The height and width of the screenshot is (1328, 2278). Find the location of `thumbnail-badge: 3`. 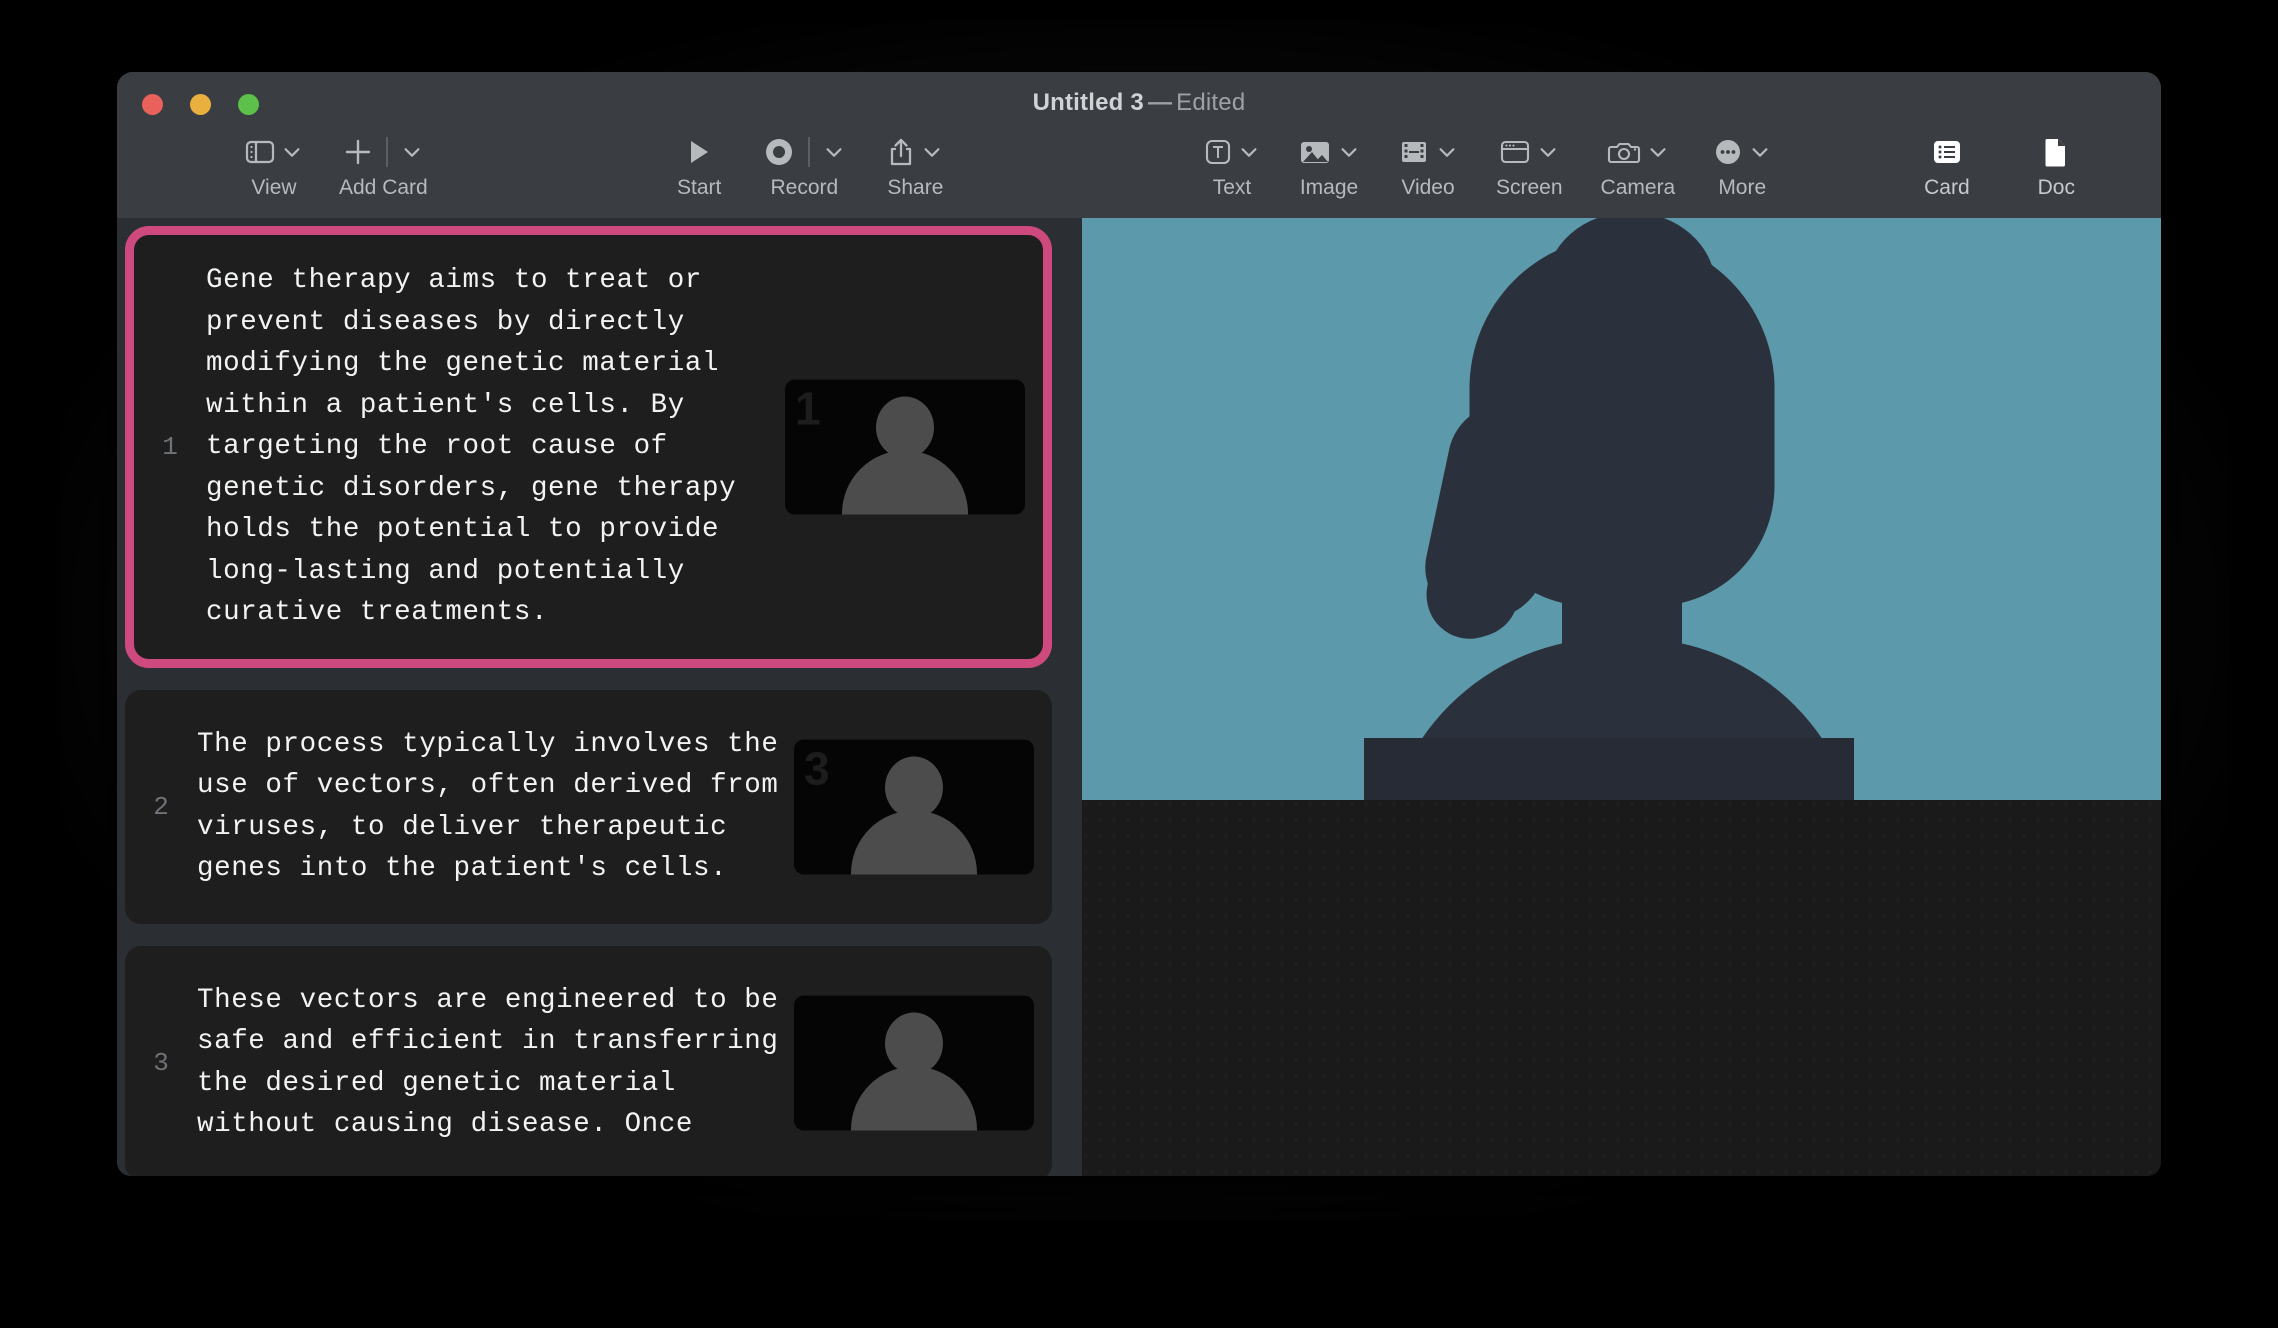

thumbnail-badge: 3 is located at coordinates (817, 768).